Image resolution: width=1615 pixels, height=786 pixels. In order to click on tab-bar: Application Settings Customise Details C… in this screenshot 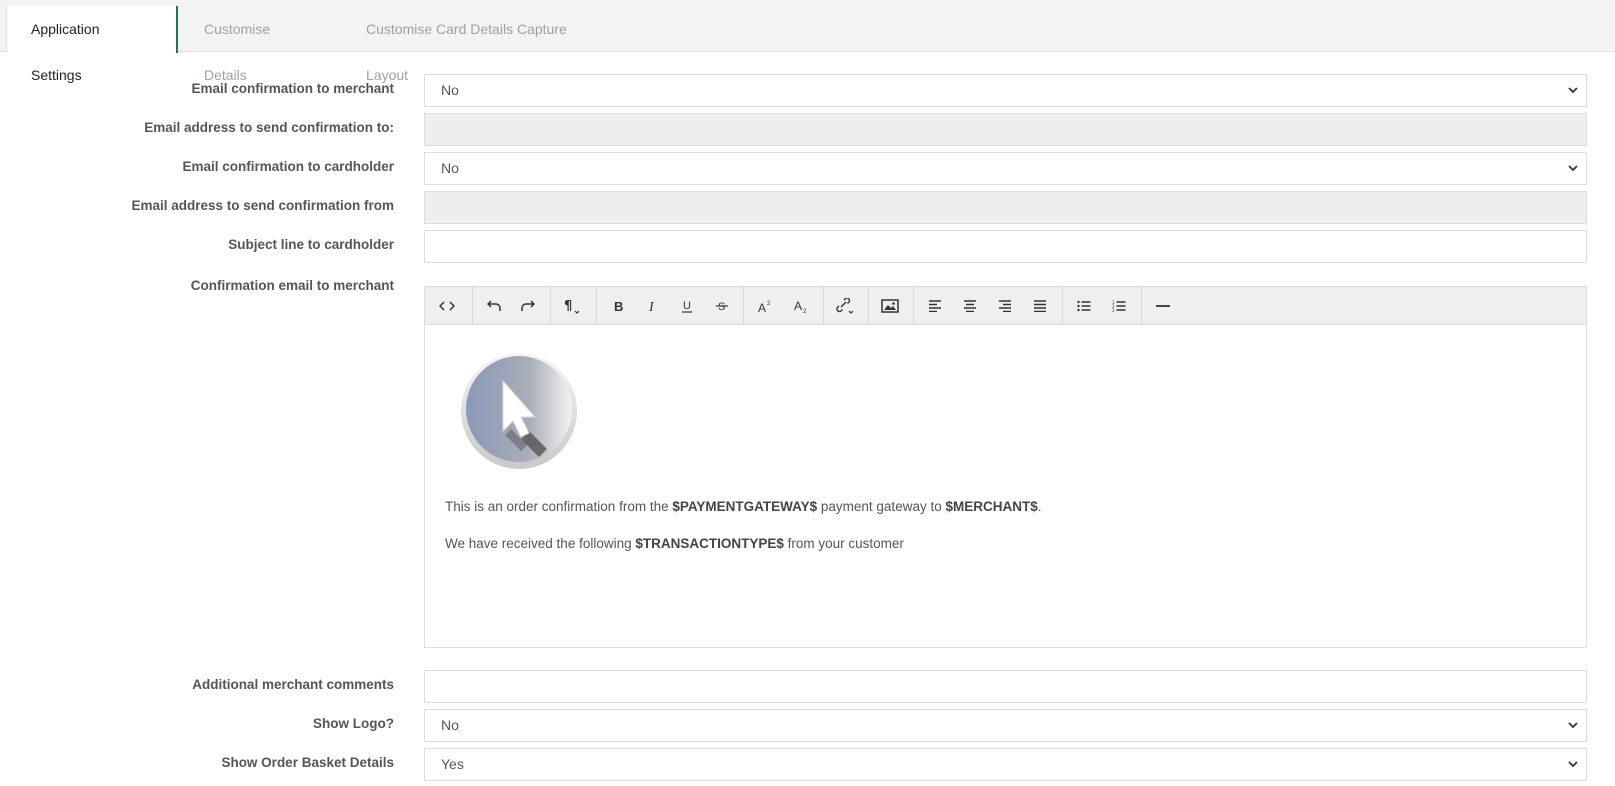, I will do `click(807, 41)`.